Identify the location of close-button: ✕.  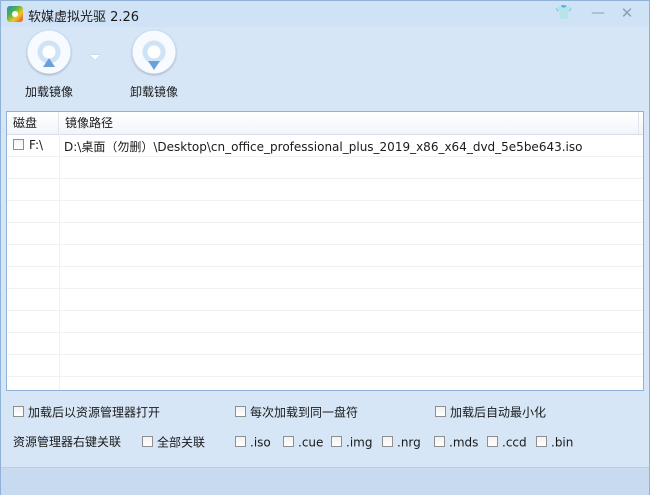
(627, 13).